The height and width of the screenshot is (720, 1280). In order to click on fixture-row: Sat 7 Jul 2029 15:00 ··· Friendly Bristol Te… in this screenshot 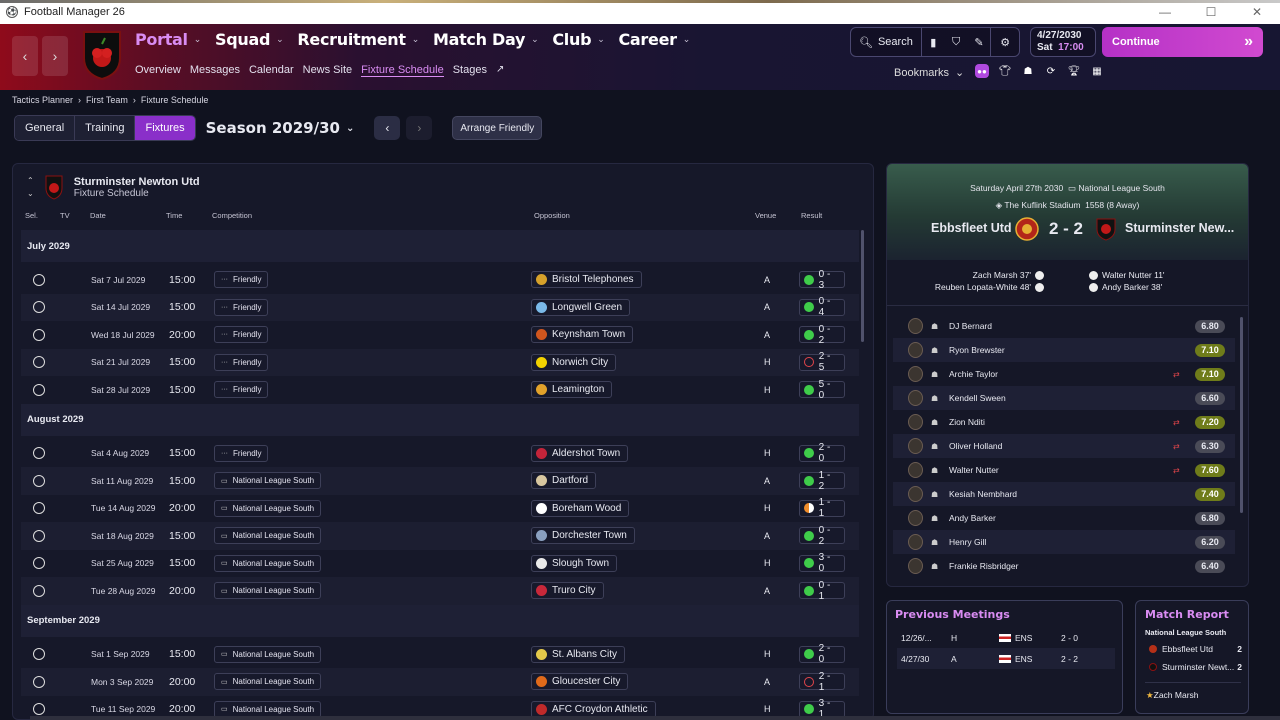, I will do `click(440, 280)`.